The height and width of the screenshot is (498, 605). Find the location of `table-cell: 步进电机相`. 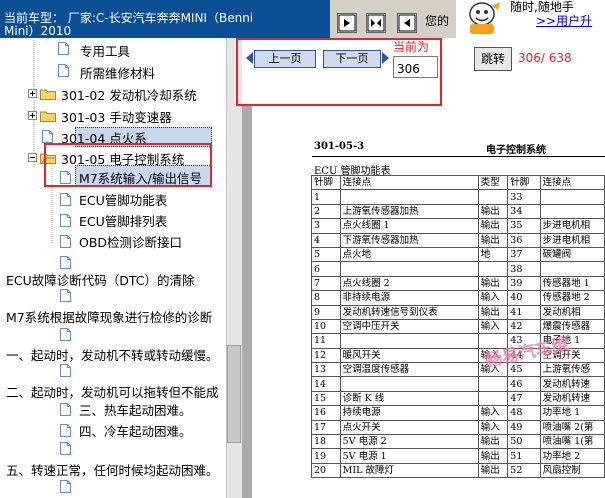

table-cell: 步进电机相 is located at coordinates (572, 226).